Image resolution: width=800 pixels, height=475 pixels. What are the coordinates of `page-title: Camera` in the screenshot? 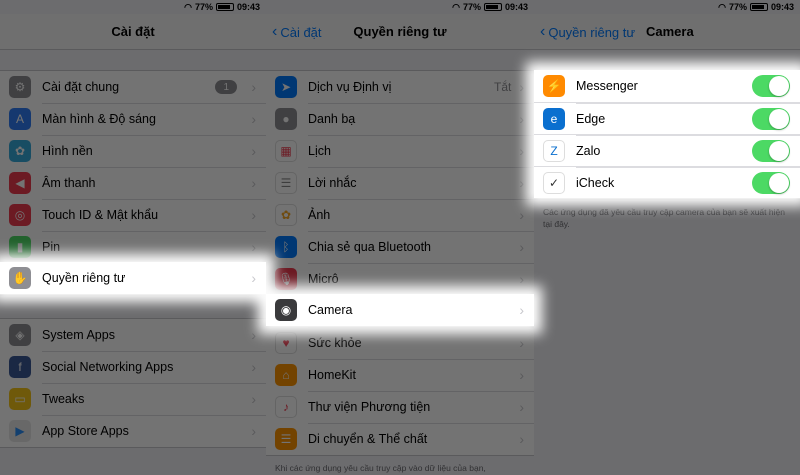 It's located at (670, 31).